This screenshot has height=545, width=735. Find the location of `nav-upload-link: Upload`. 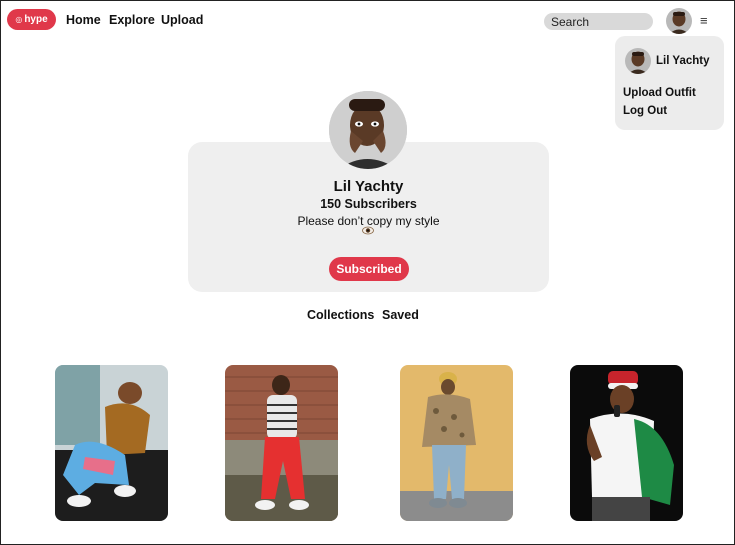

nav-upload-link: Upload is located at coordinates (182, 20).